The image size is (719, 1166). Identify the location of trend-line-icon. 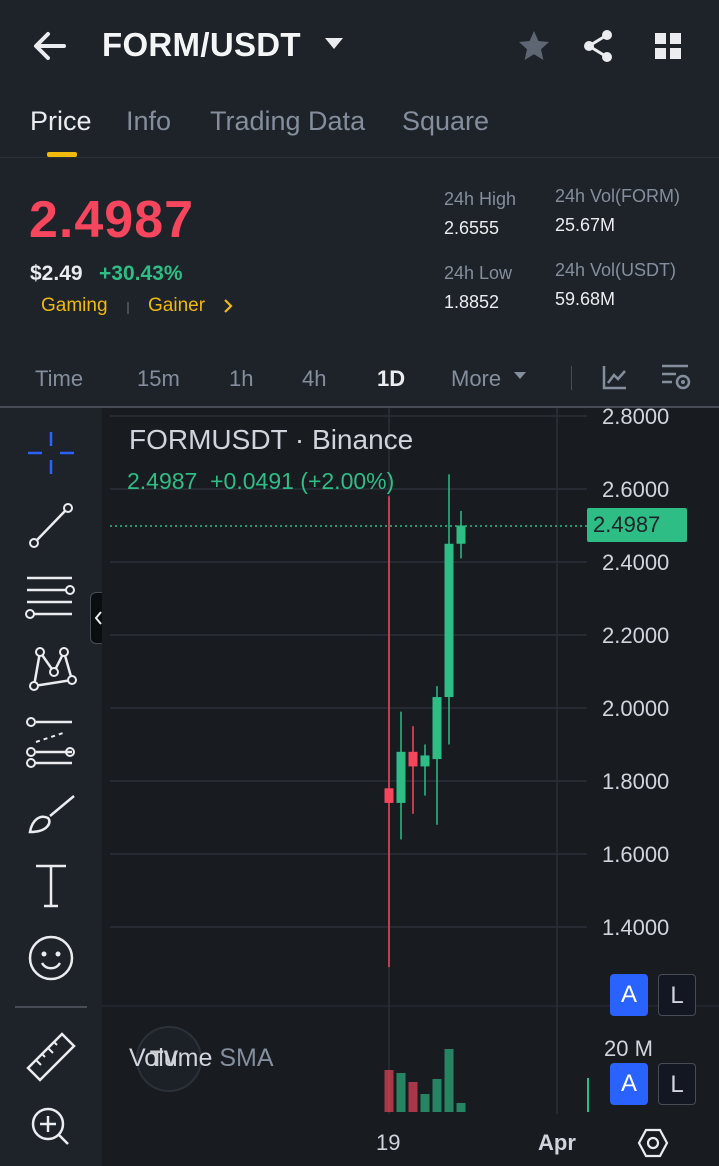
(51, 525).